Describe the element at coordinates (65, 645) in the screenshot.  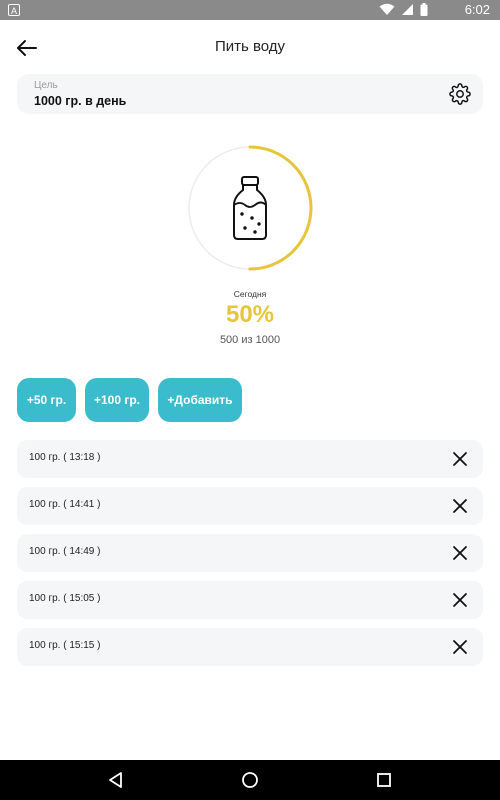
I see `log-entry-text: 100 гр. ( 15:15 )` at that location.